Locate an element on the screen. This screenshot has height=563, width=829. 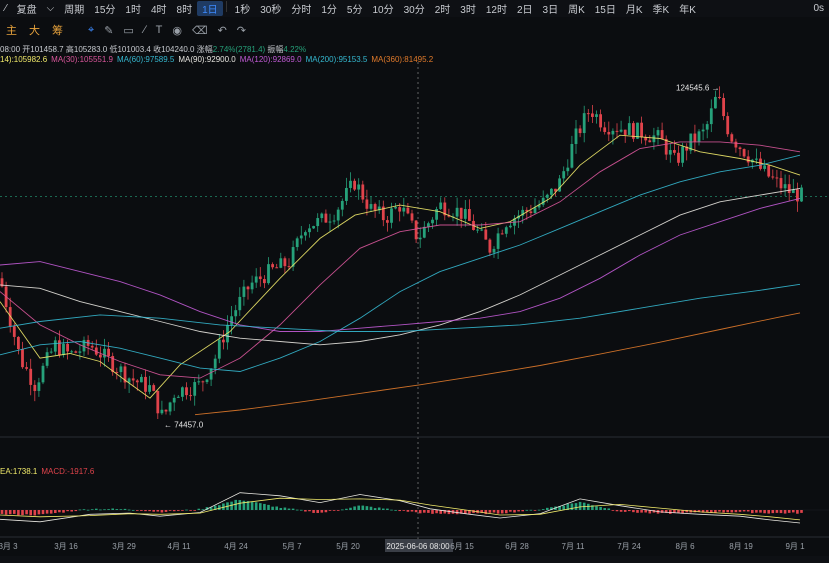
indicator-tabs-bar is located at coordinates (414, 559).